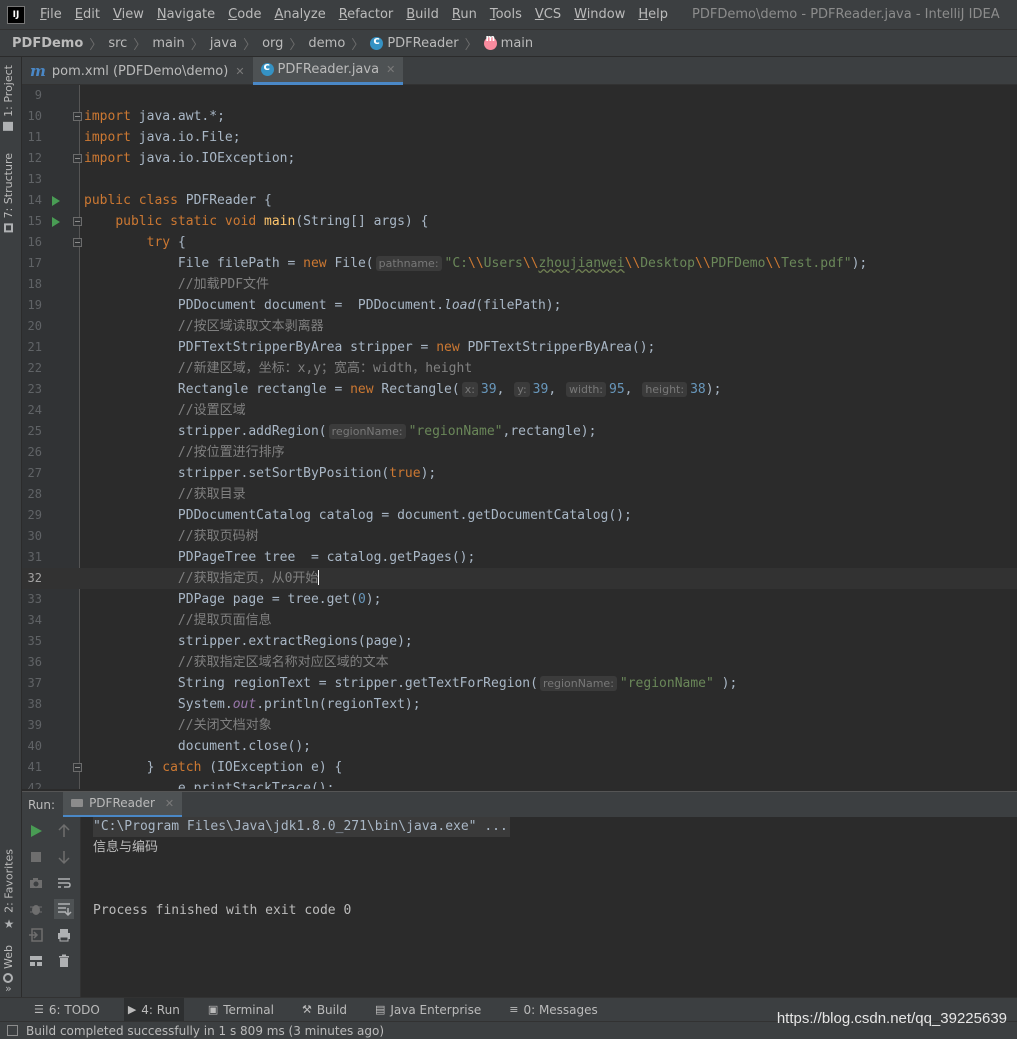  Describe the element at coordinates (64, 831) in the screenshot. I see `arrow-up-icon` at that location.